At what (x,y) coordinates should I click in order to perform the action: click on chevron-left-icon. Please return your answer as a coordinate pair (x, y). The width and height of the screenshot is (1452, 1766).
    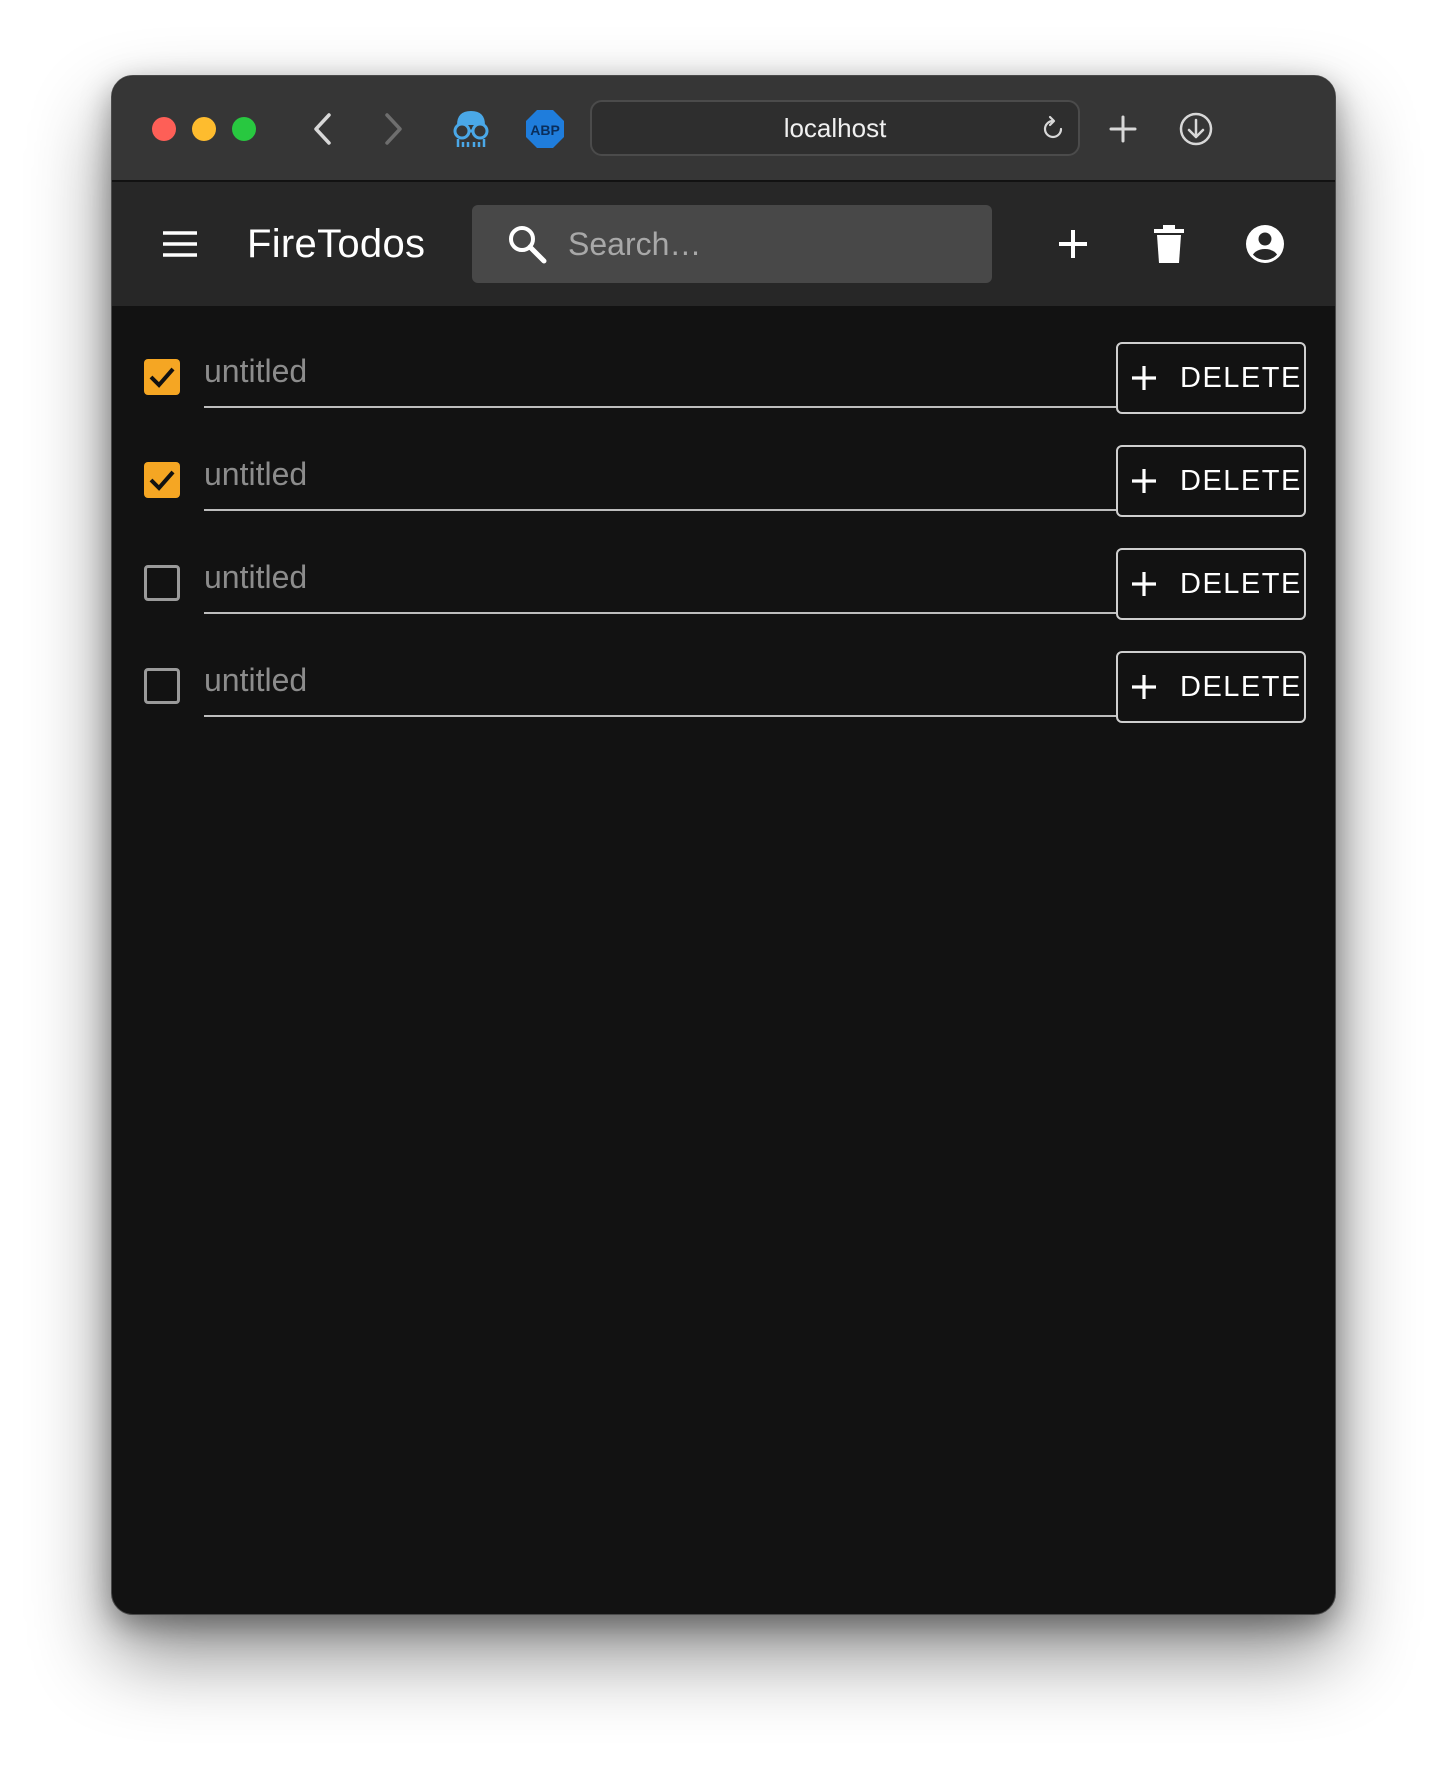
    Looking at the image, I should click on (322, 129).